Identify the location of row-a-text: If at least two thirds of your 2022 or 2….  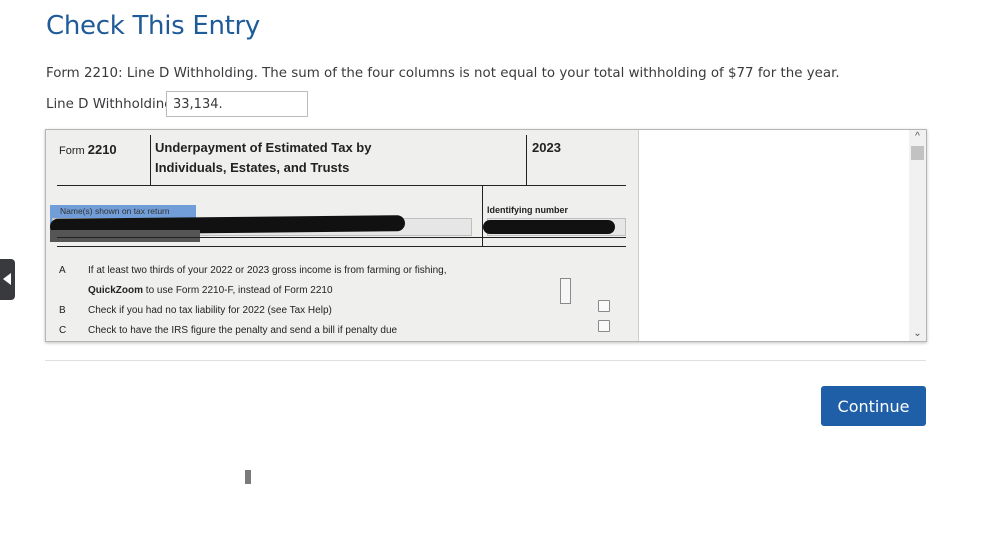
(267, 270).